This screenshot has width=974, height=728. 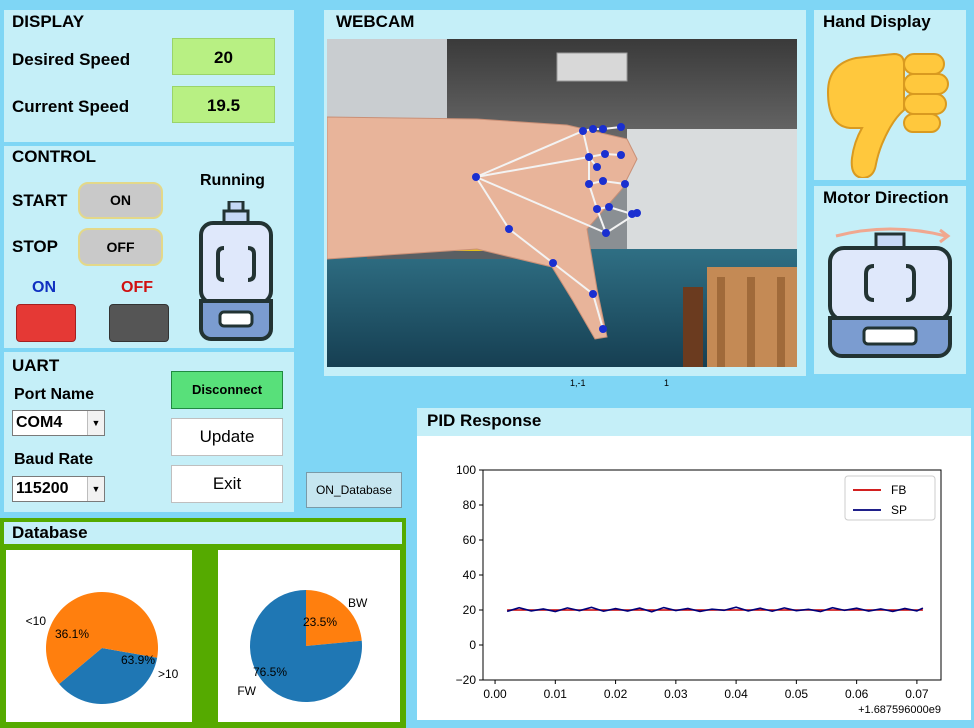 I want to click on baud-rate-select: 115200 ▼, so click(x=58, y=489).